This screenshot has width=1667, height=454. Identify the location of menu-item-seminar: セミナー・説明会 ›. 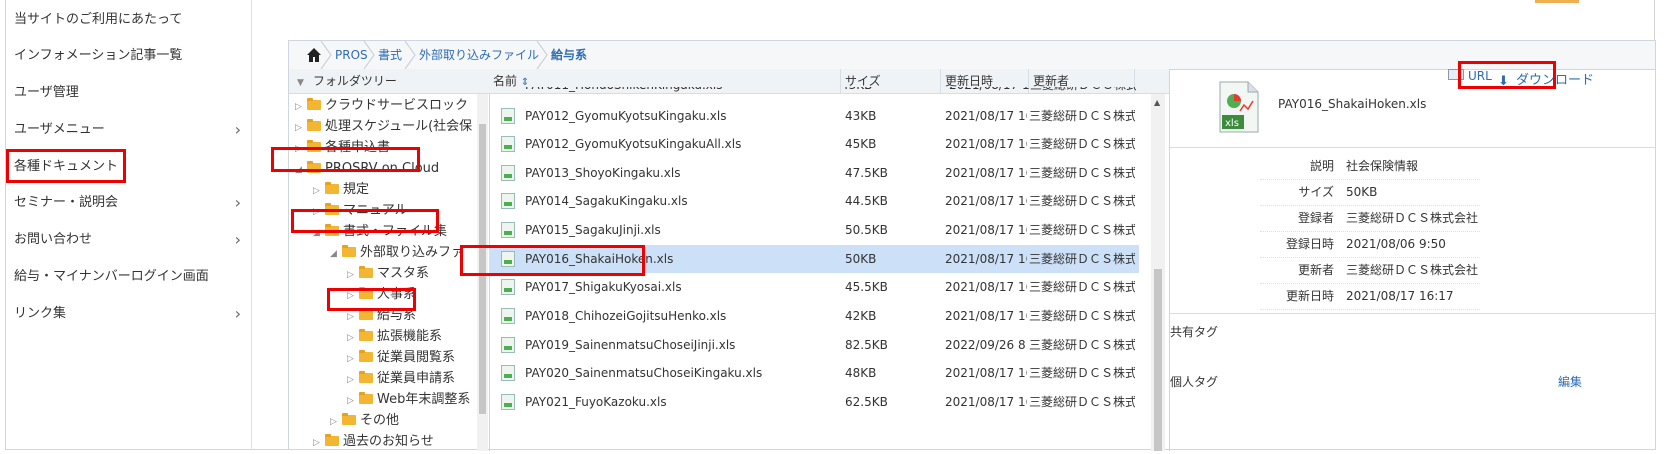
(131, 203).